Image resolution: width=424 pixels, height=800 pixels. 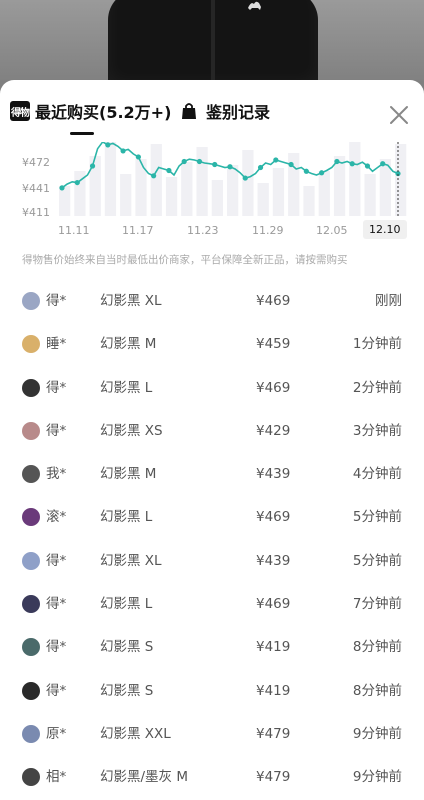 What do you see at coordinates (377, 474) in the screenshot?
I see `purchase-time: 4分钟前` at bounding box center [377, 474].